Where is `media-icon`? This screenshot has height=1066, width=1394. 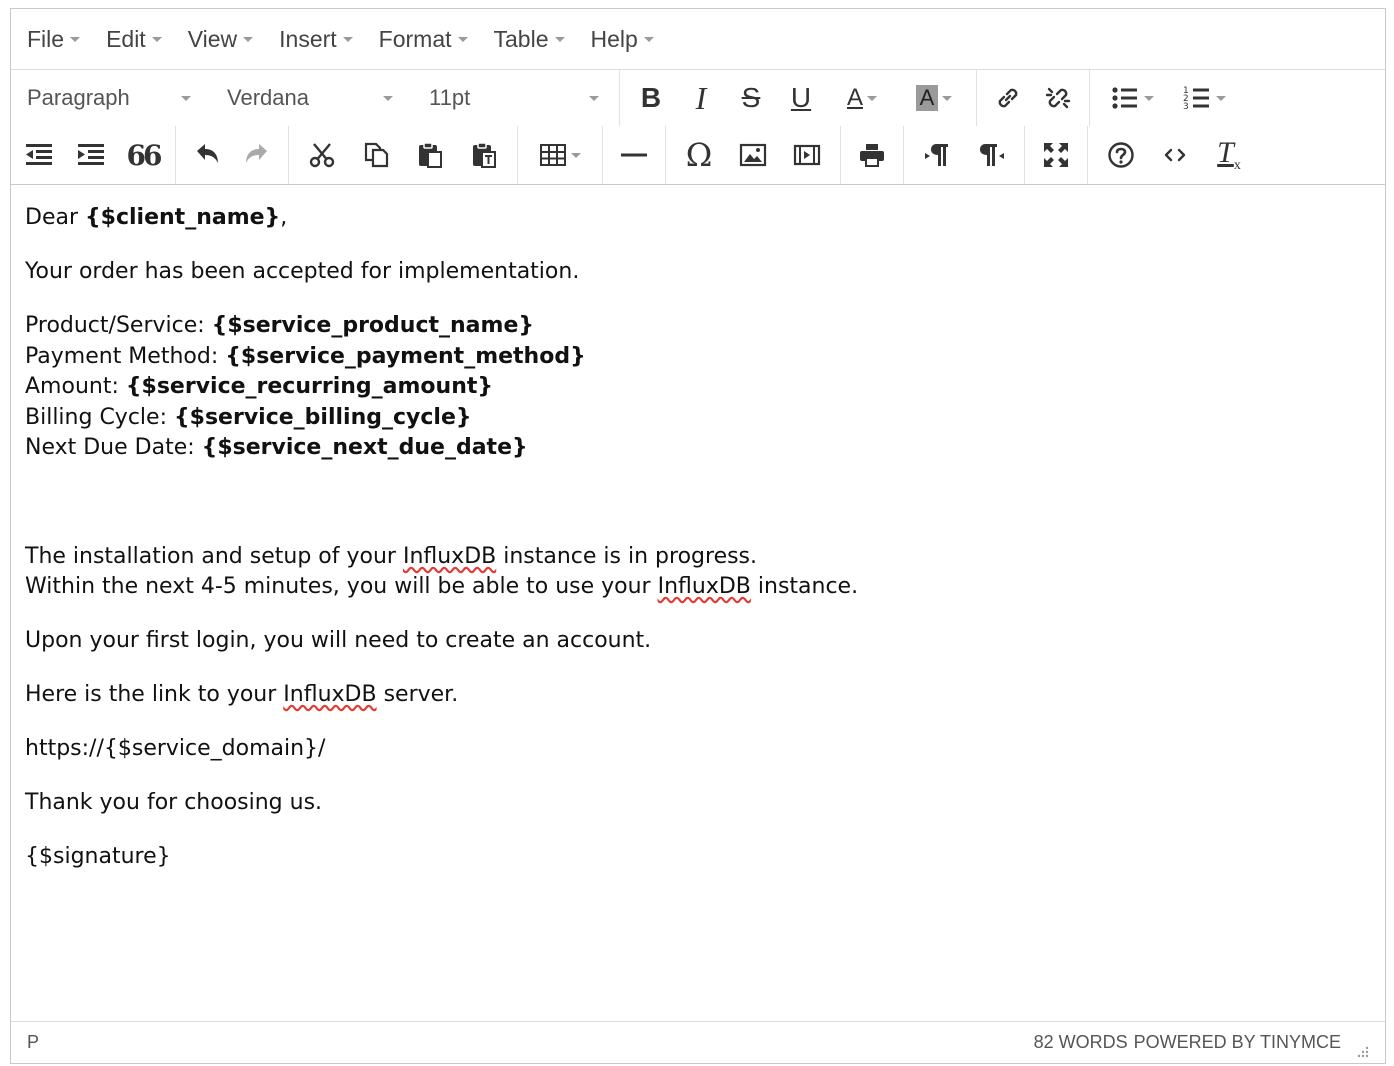 media-icon is located at coordinates (807, 155).